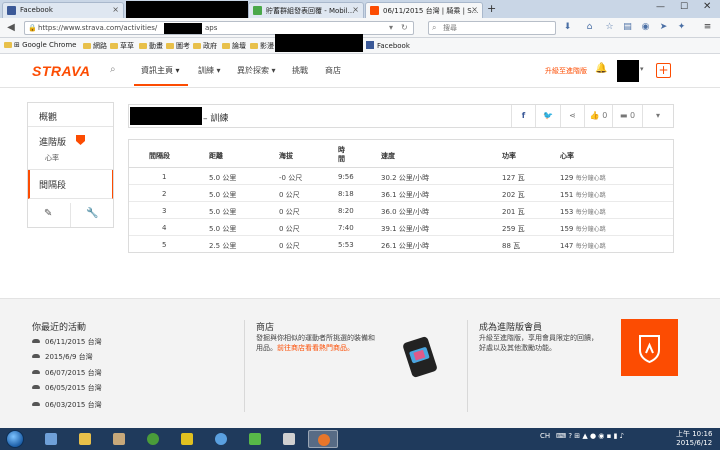 The width and height of the screenshot is (720, 450). I want to click on home-icon: ⌂, so click(589, 27).